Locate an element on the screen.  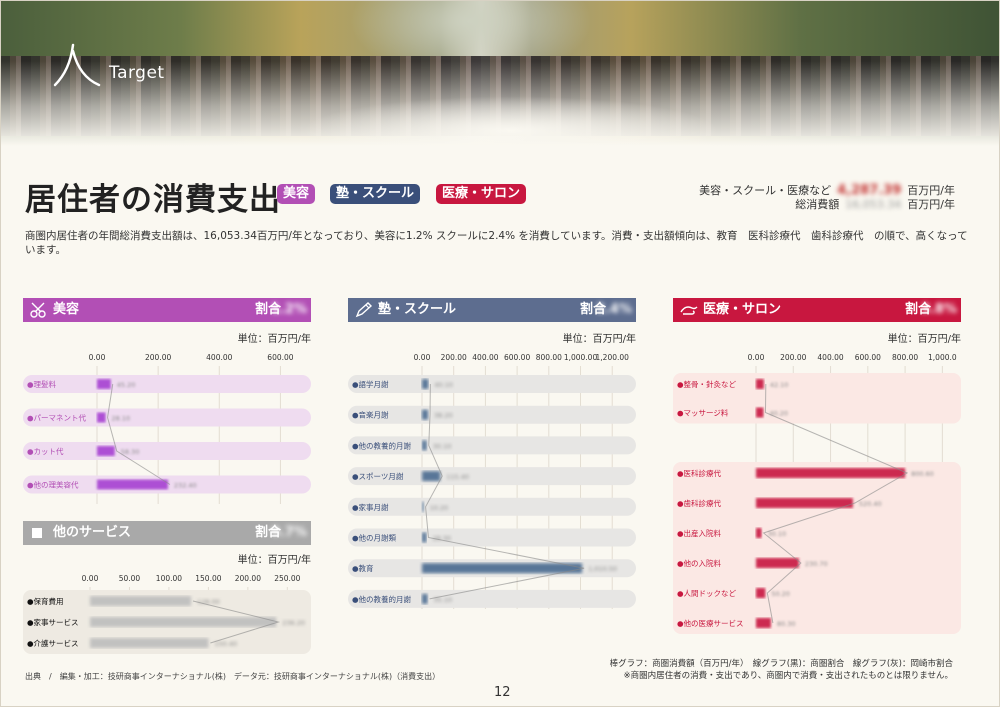
value-label: 45.20 is located at coordinates (126, 385).